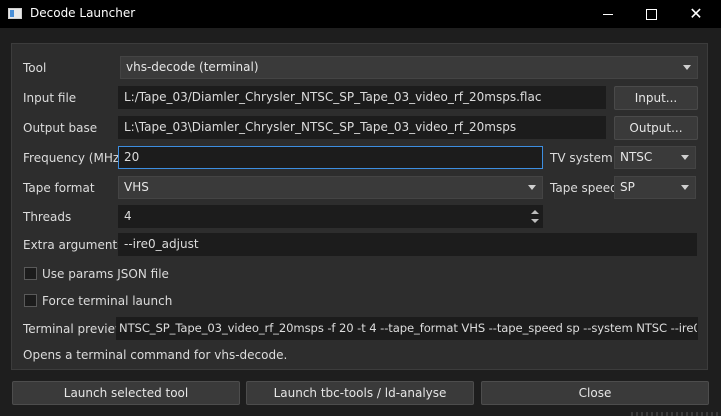 The image size is (721, 416). What do you see at coordinates (330, 157) in the screenshot?
I see `frequency-input: 20` at bounding box center [330, 157].